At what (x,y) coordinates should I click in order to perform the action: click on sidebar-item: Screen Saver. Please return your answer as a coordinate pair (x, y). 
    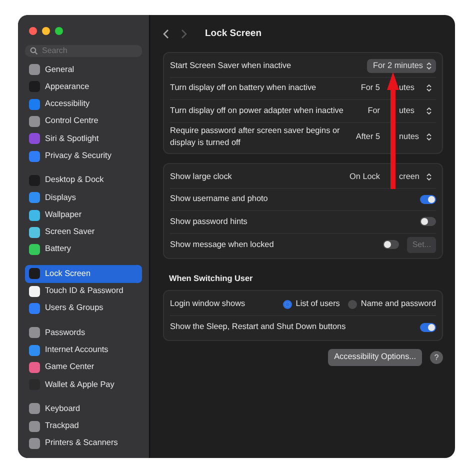
    Looking at the image, I should click on (83, 232).